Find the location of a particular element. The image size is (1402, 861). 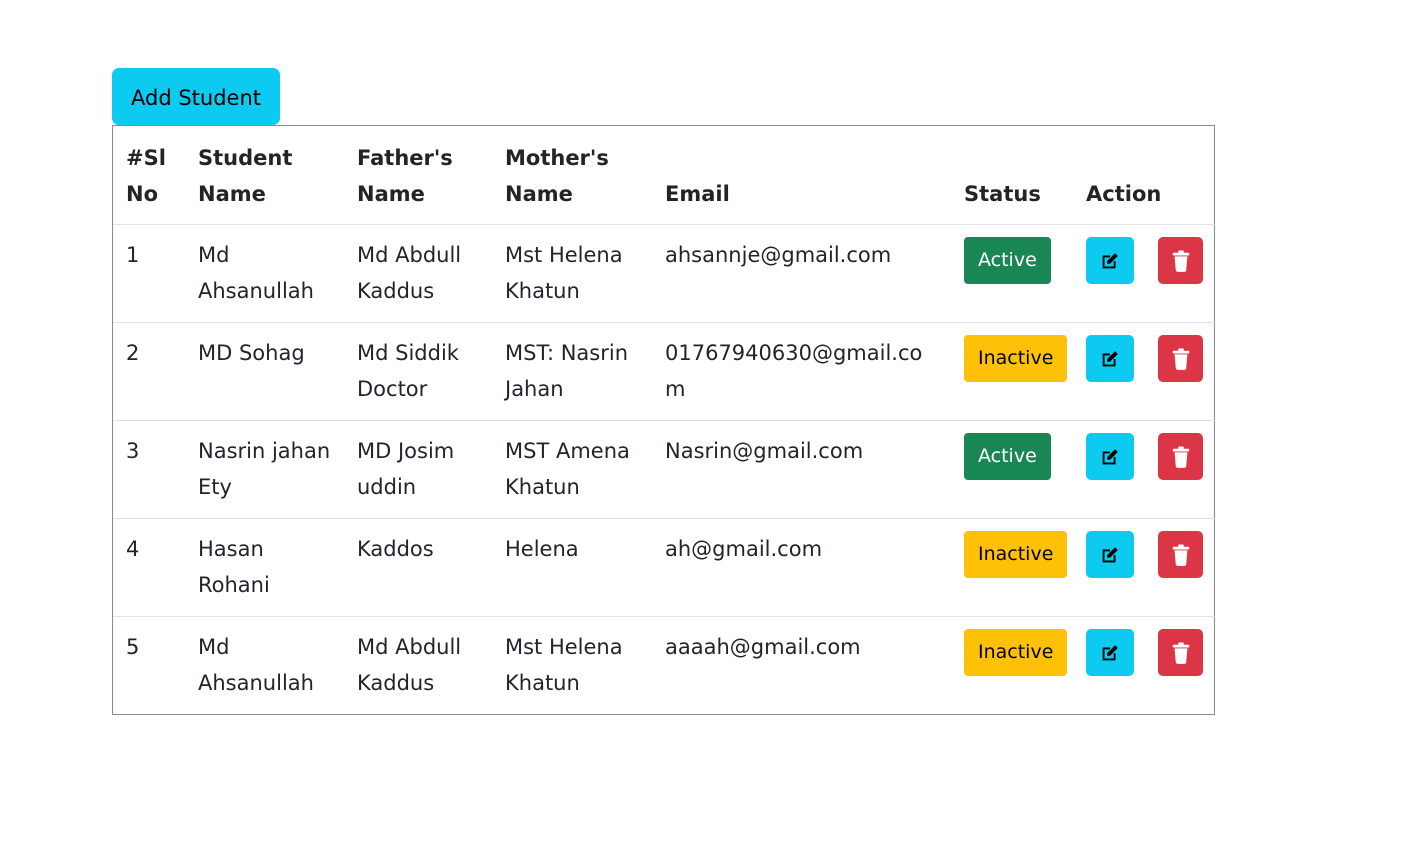

header-email: Email is located at coordinates (801, 175).